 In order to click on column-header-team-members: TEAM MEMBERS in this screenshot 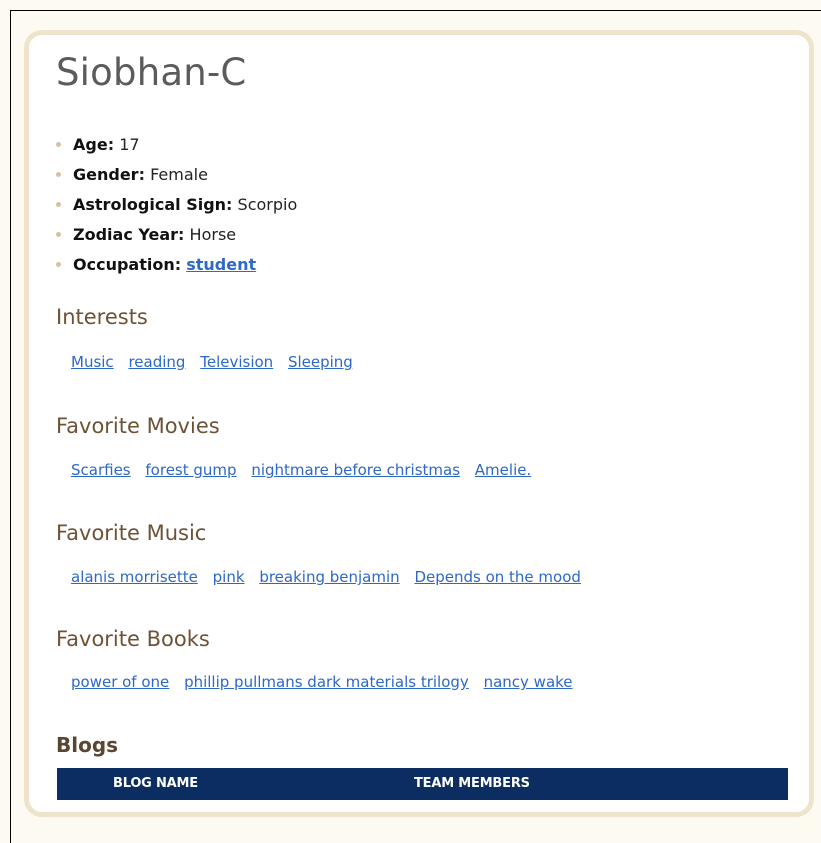, I will do `click(472, 784)`.